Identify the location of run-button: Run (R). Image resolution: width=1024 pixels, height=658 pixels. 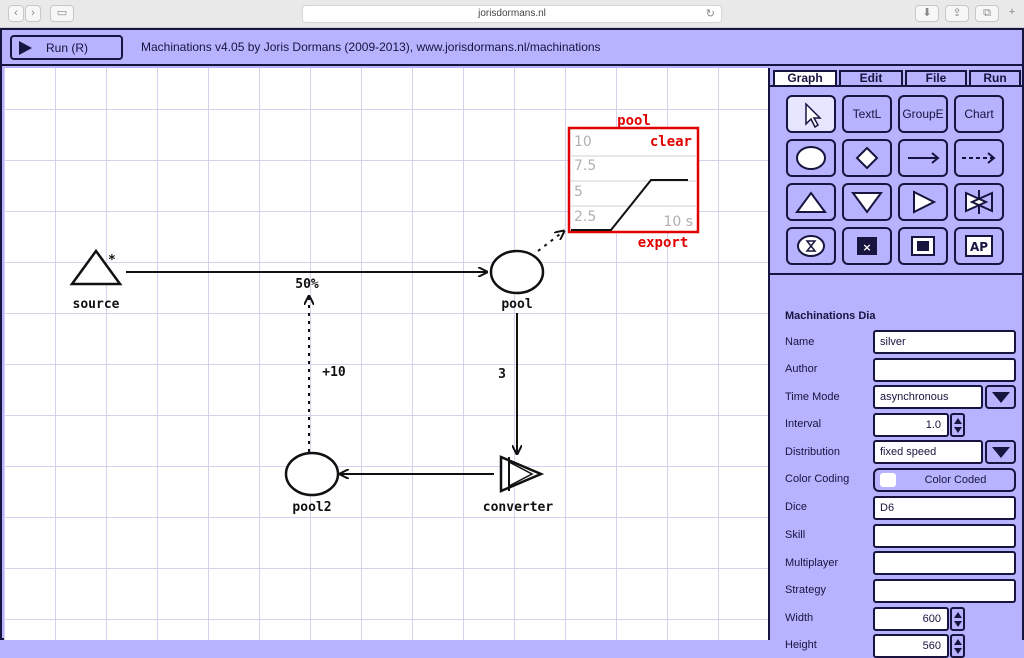
(66, 47).